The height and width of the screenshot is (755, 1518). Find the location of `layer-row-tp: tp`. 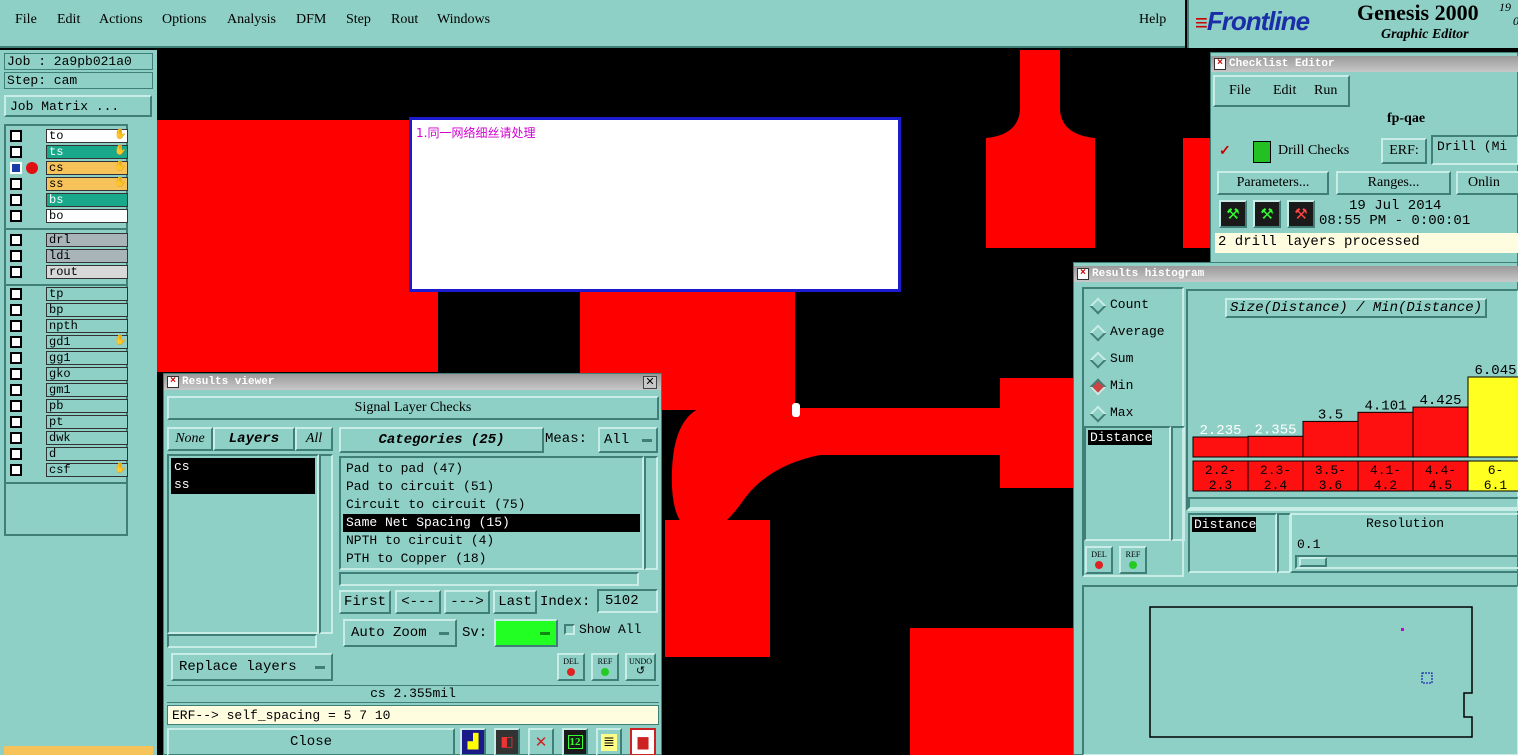

layer-row-tp: tp is located at coordinates (67, 294).